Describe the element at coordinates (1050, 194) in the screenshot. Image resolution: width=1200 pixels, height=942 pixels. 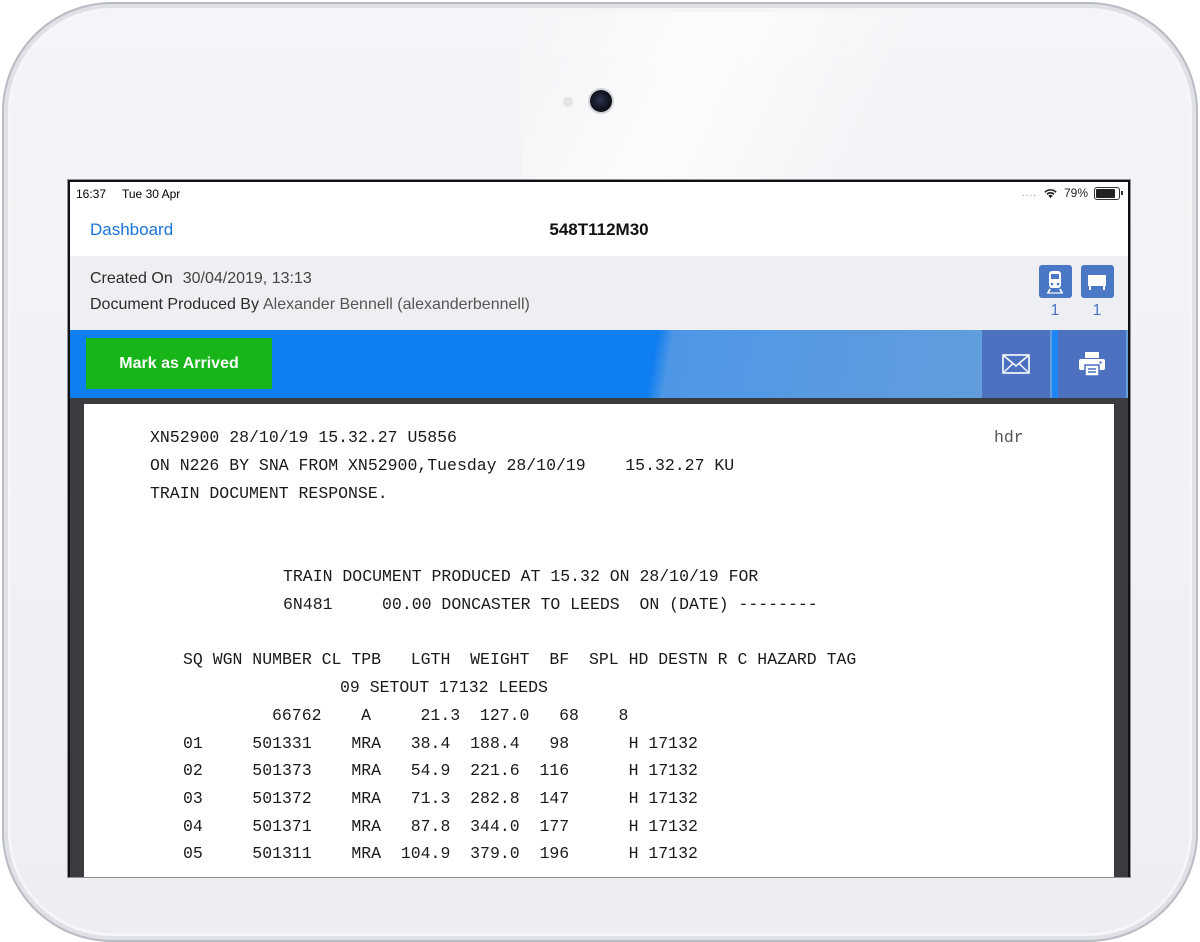
I see `wifi-icon` at that location.